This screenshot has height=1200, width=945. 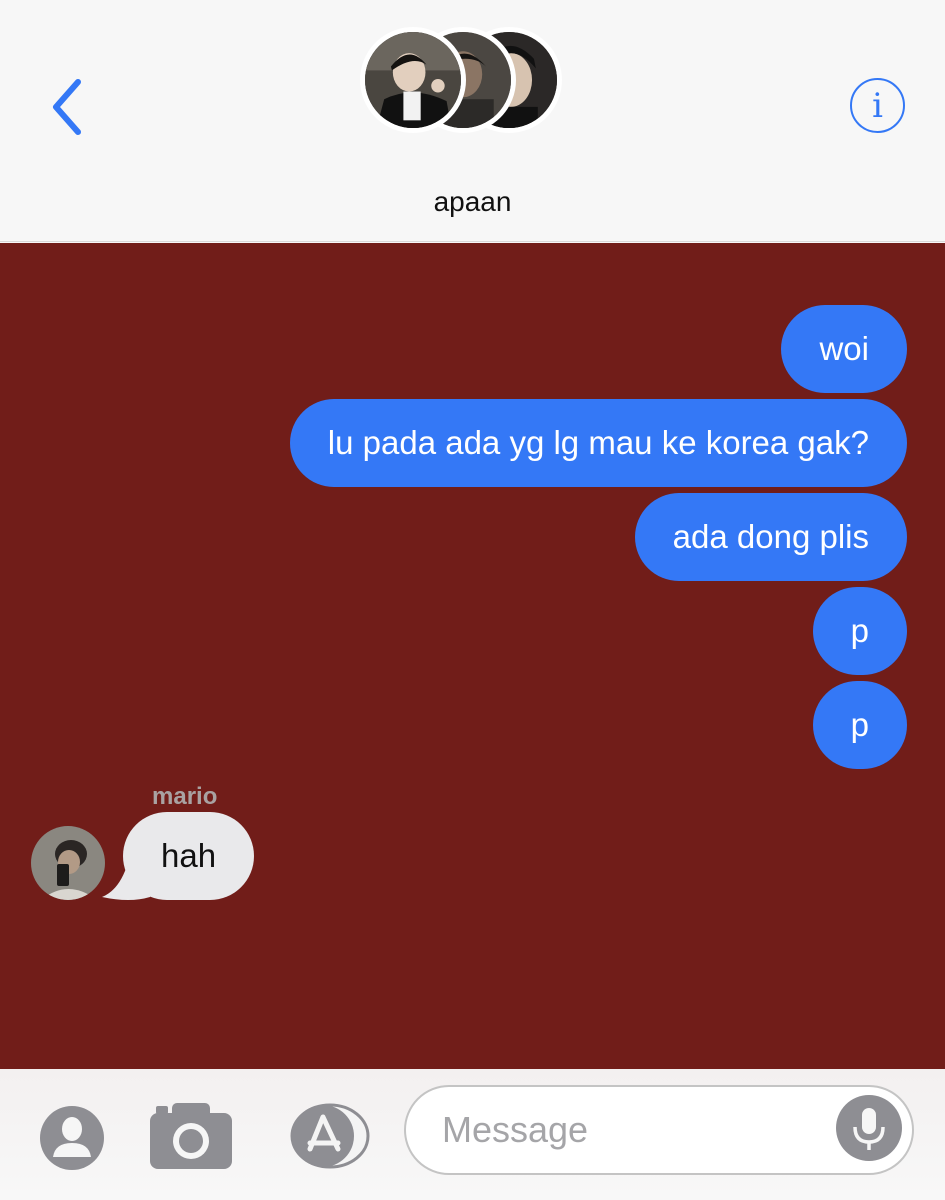 What do you see at coordinates (844, 349) in the screenshot?
I see `outgoing-message: woi` at bounding box center [844, 349].